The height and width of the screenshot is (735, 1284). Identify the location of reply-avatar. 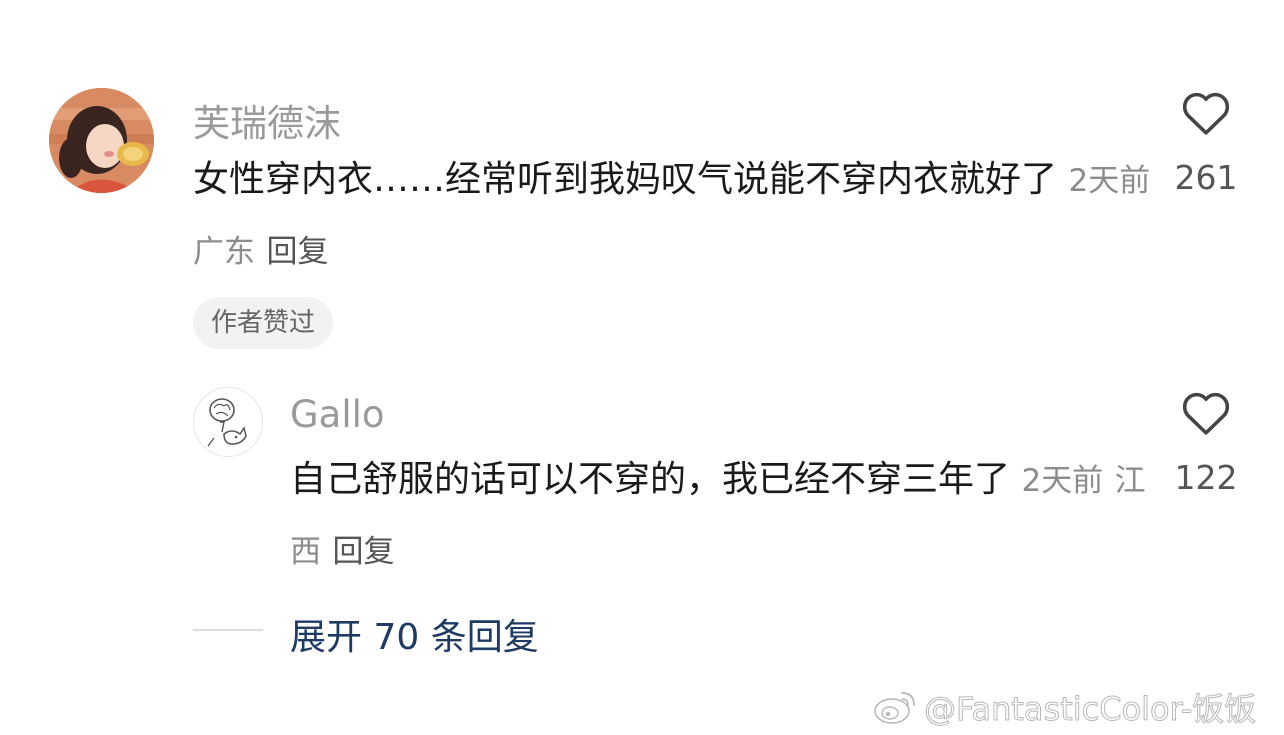
(228, 422).